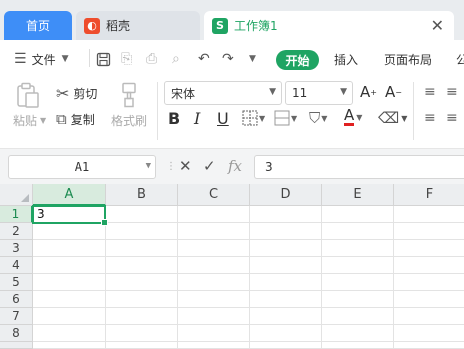  Describe the element at coordinates (452, 92) in the screenshot. I see `align-middle-icon: ≡` at that location.